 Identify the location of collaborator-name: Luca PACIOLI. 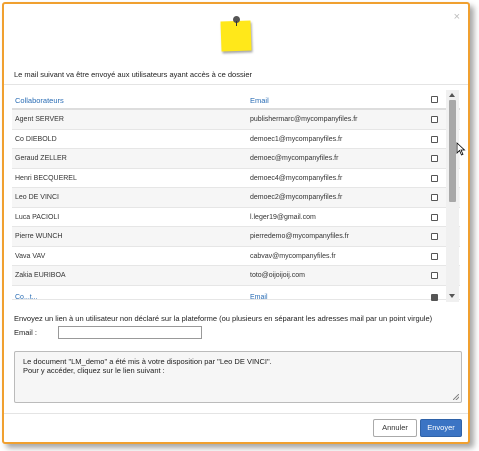
(37, 217).